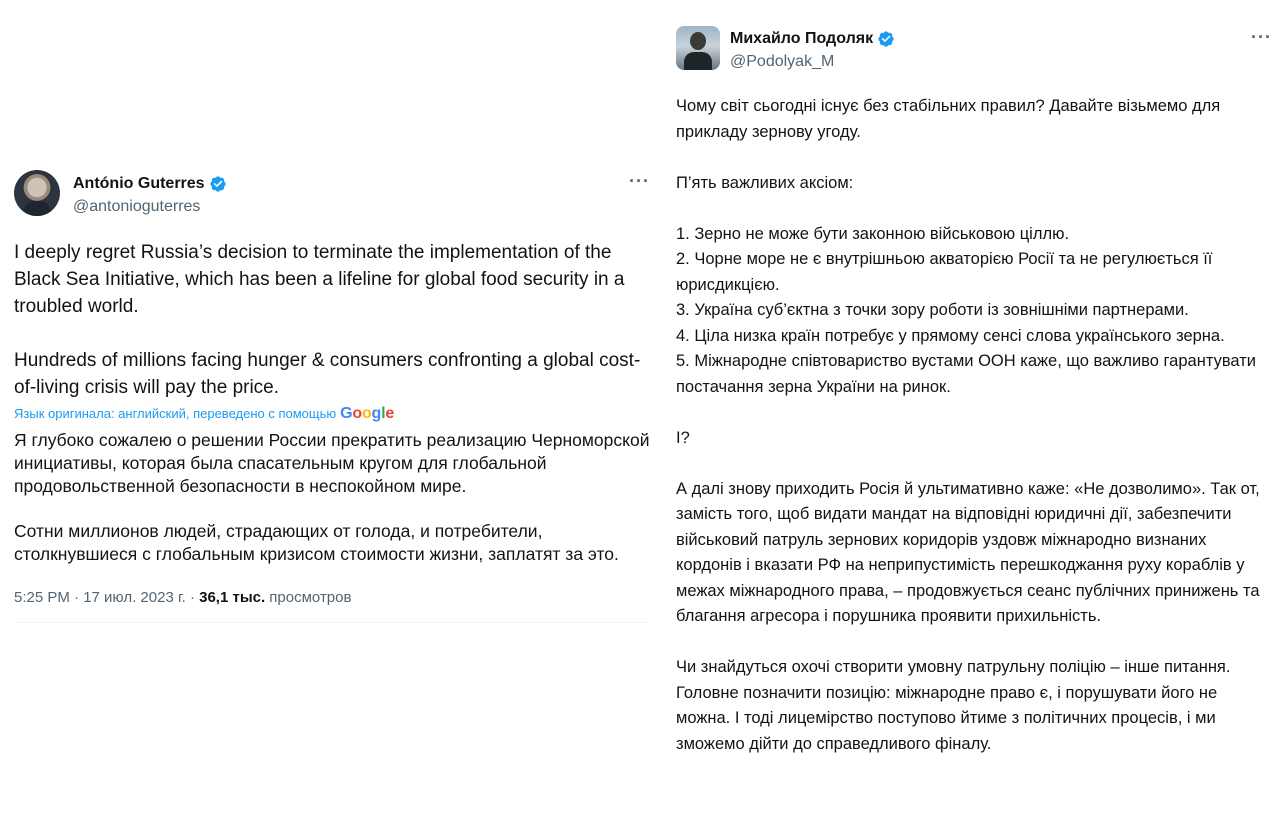 Image resolution: width=1280 pixels, height=837 pixels. What do you see at coordinates (765, 182) in the screenshot?
I see `axioms-title: П’ять важливих аксіом:` at bounding box center [765, 182].